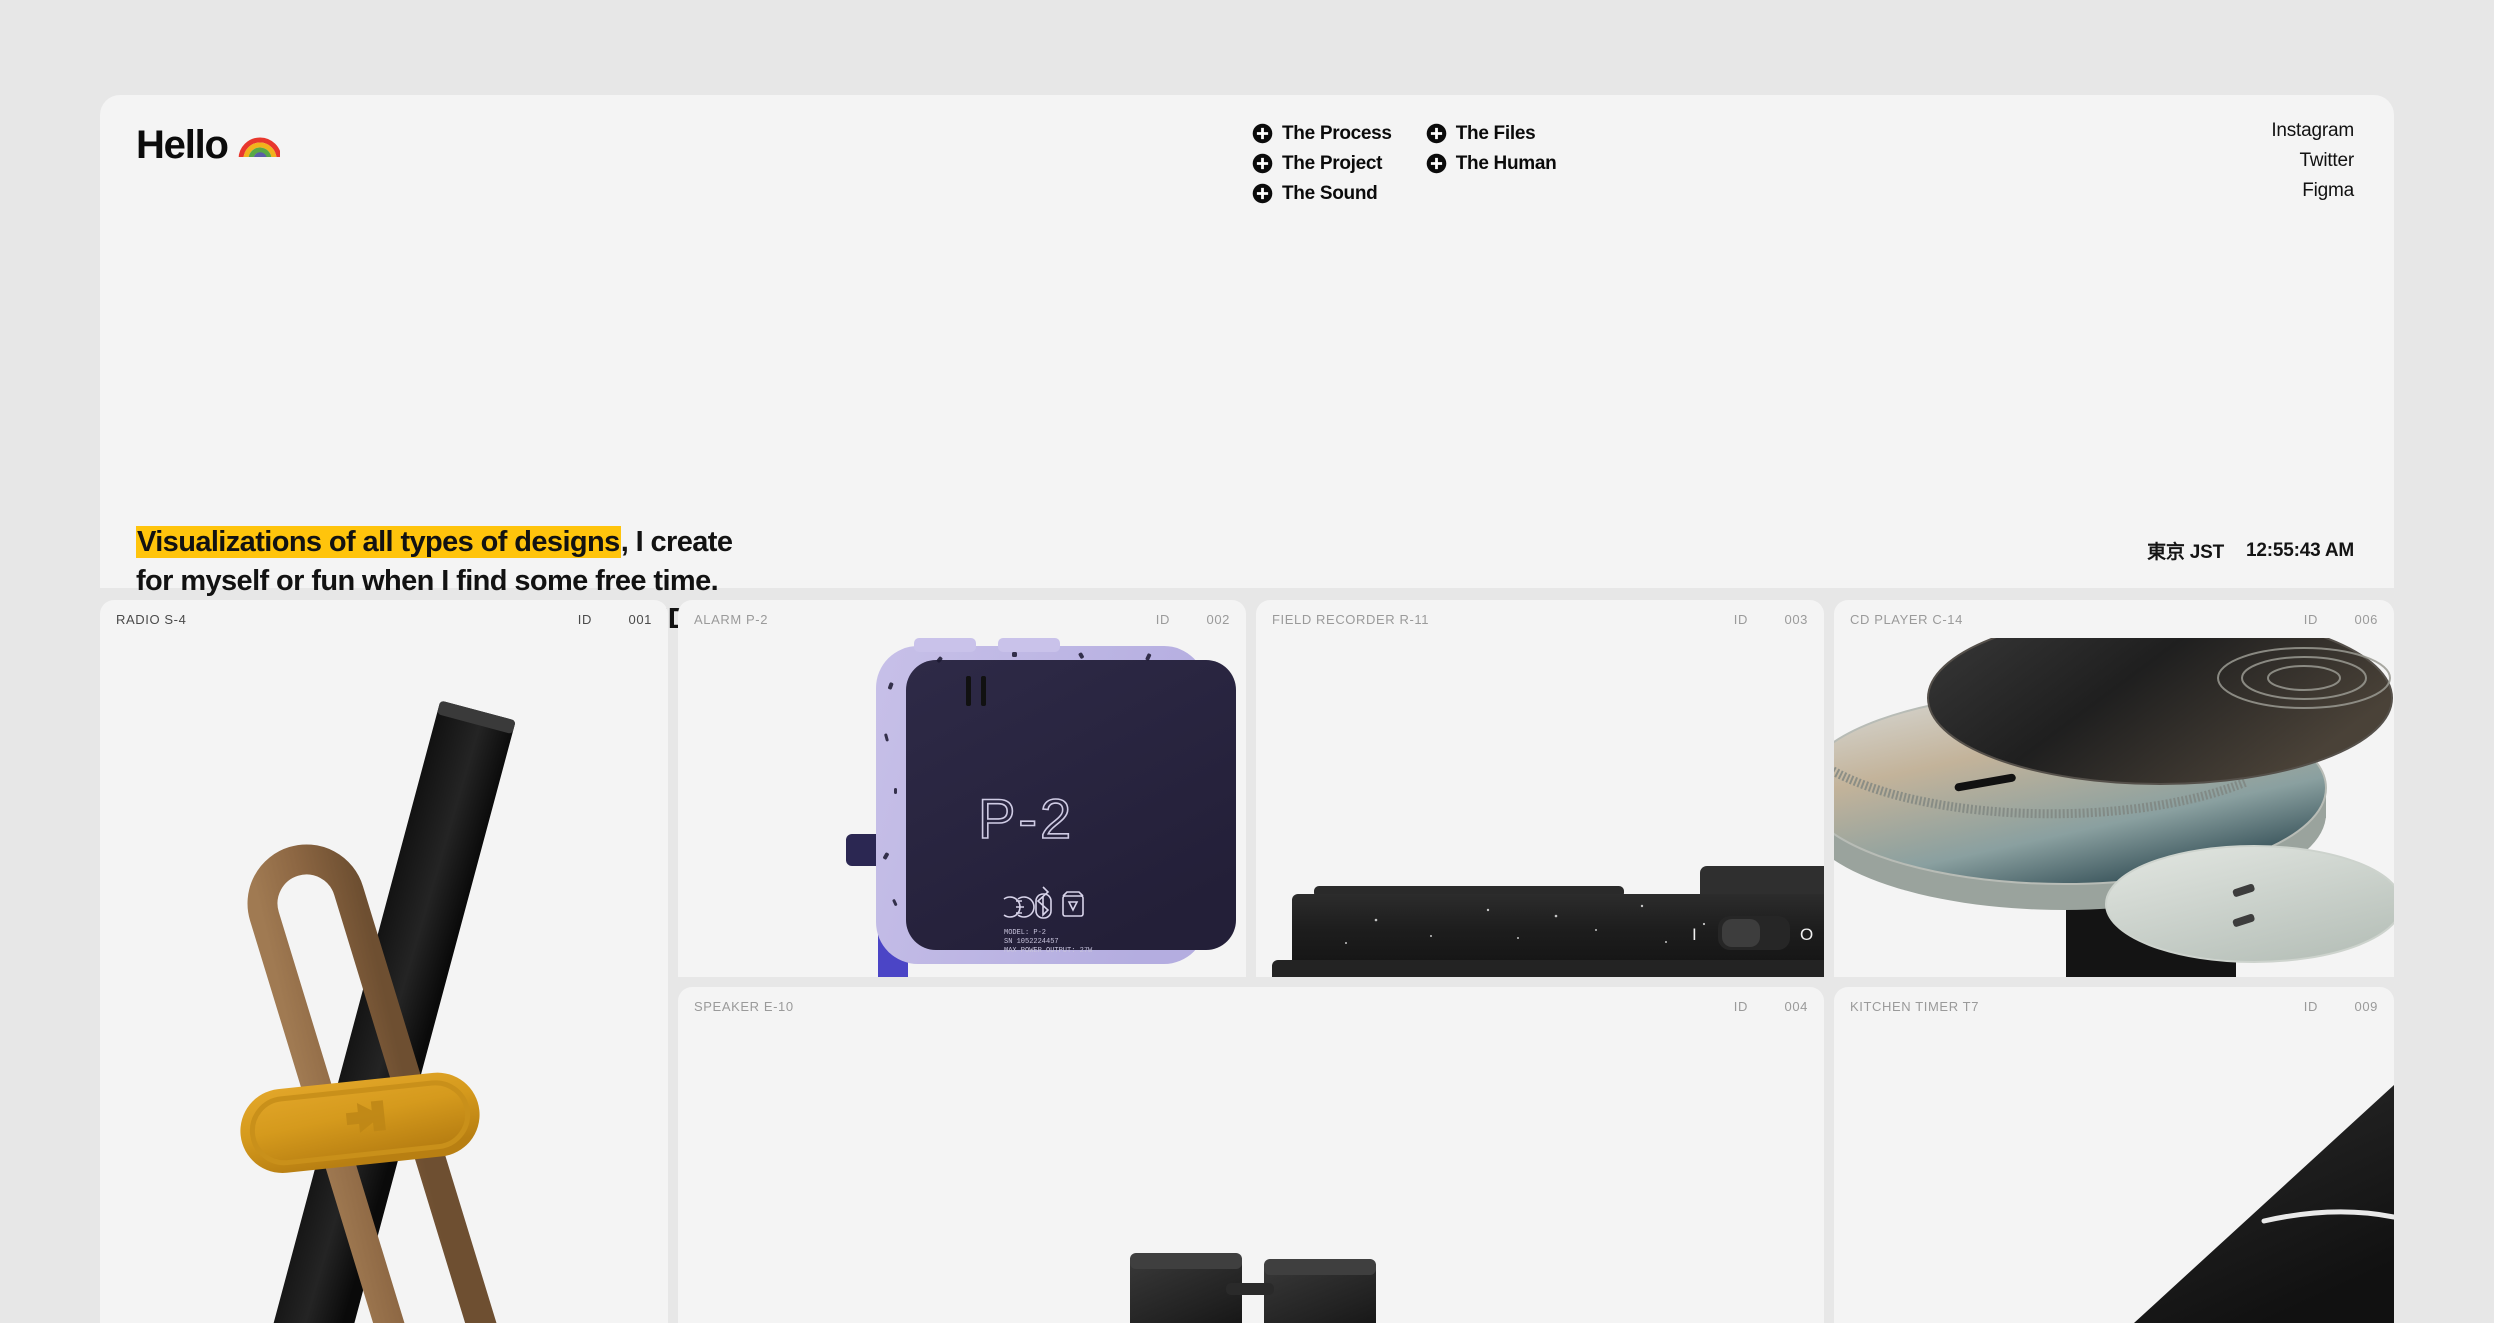  Describe the element at coordinates (1351, 619) in the screenshot. I see `card-title: FIELD RECORDER R-11` at that location.